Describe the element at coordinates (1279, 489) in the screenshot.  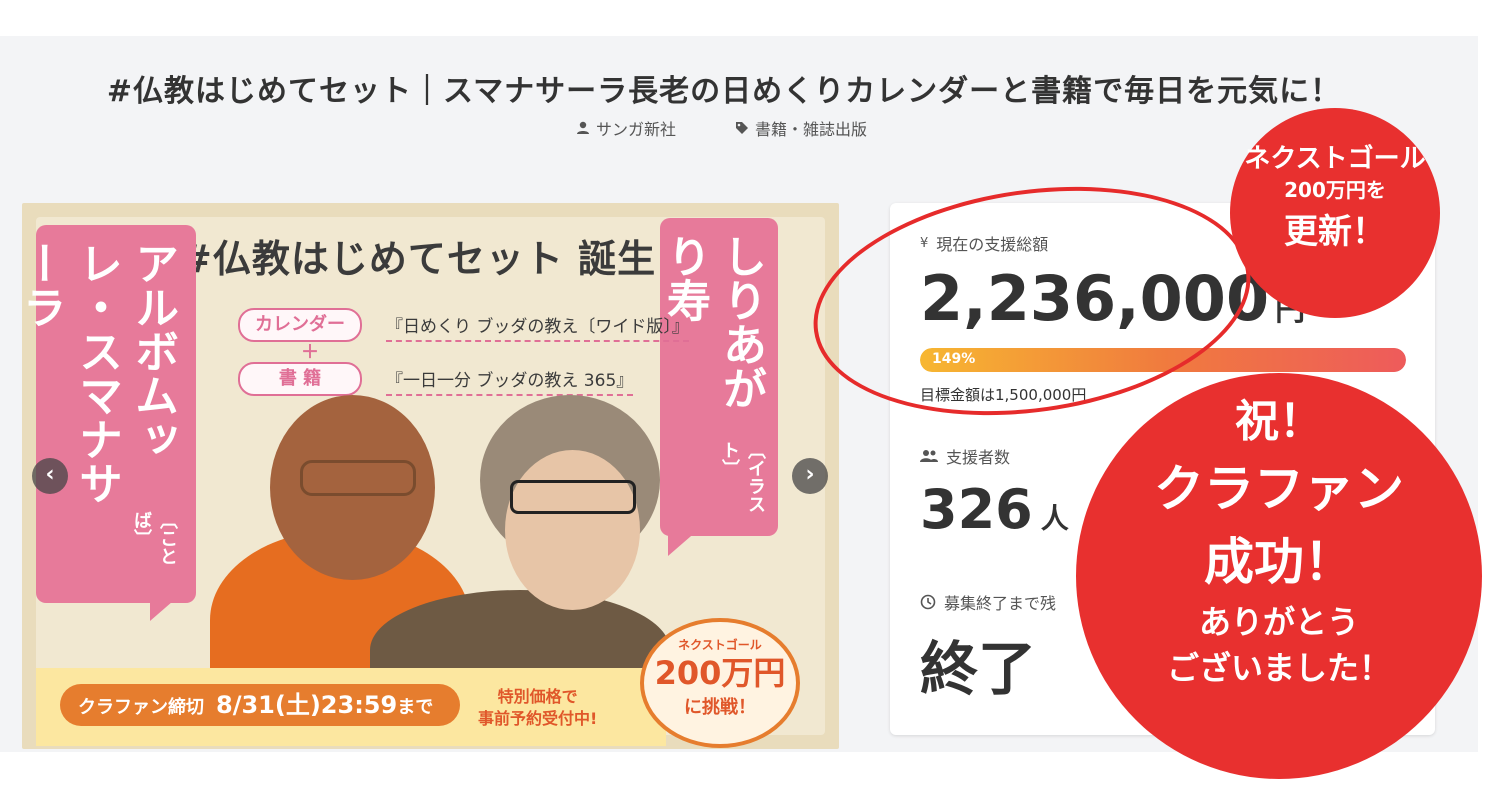
I see `overlay-big-line-2: クラファン` at that location.